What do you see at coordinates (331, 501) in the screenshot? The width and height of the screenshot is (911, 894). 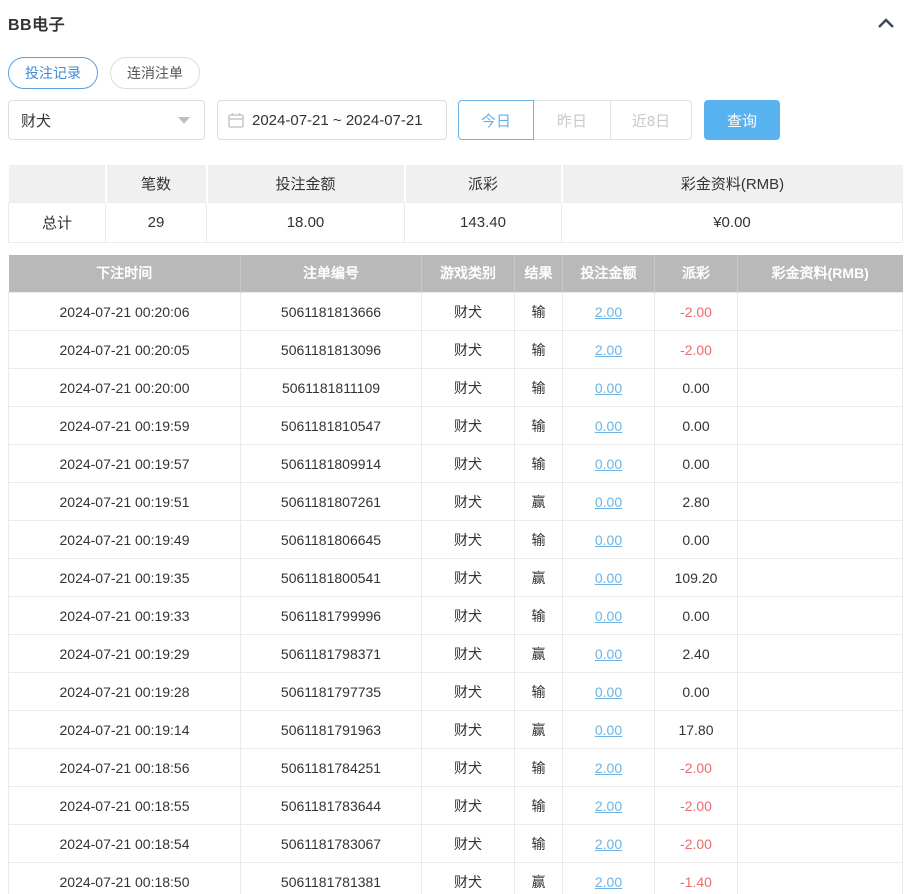 I see `order-no-cell: 5061181807261` at bounding box center [331, 501].